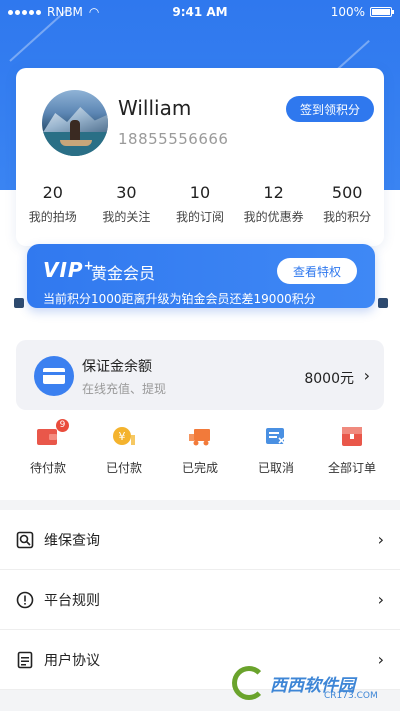  What do you see at coordinates (25, 540) in the screenshot?
I see `search-icon` at bounding box center [25, 540].